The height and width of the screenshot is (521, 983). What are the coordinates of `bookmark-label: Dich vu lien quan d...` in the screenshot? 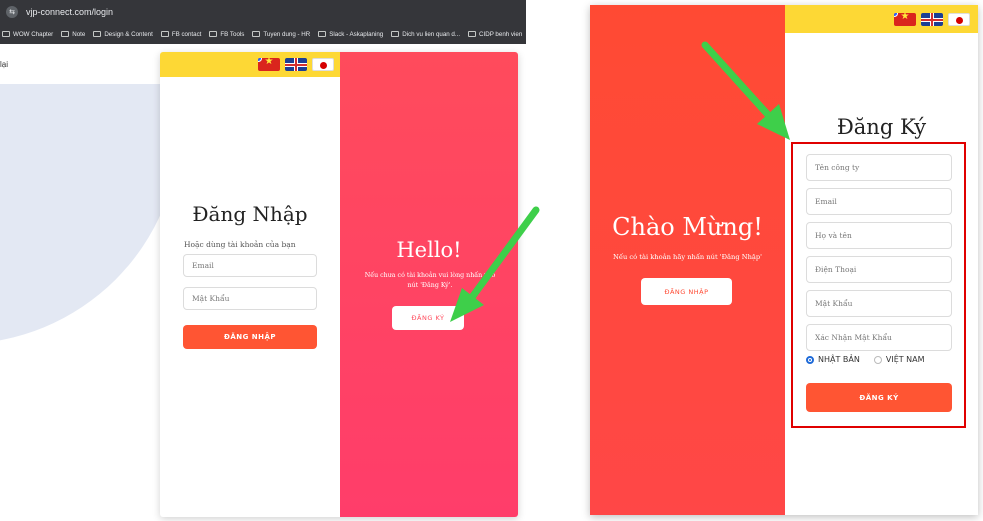 It's located at (431, 34).